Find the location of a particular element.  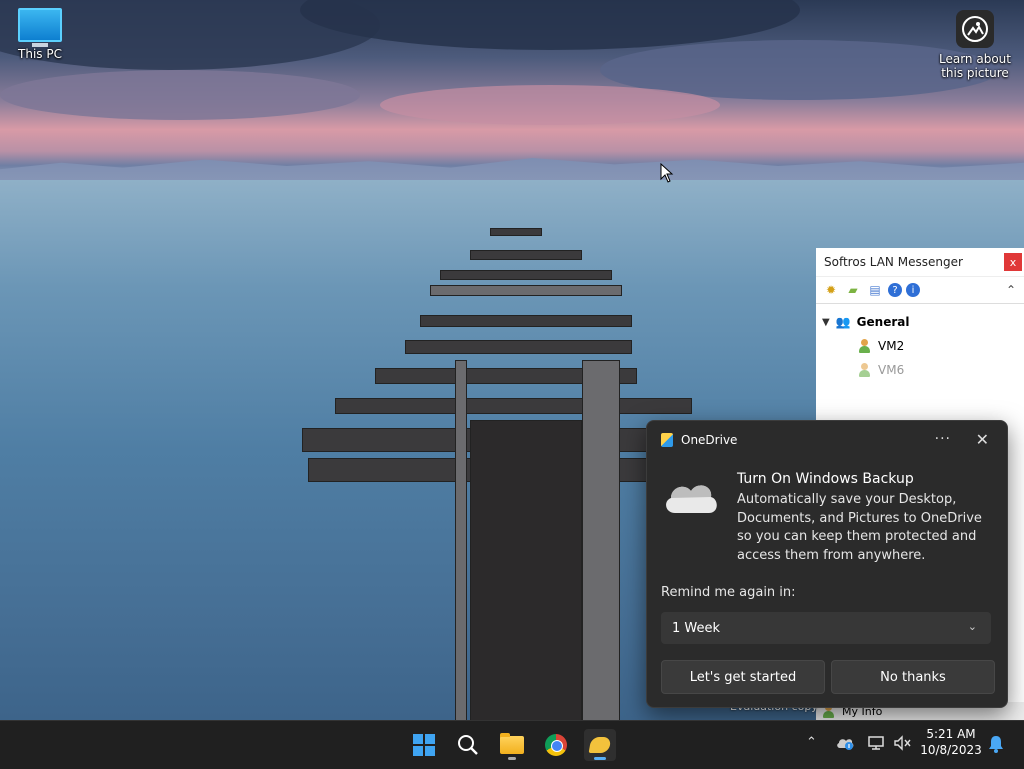

learn-about-picture-shortcut: Learn about this picture is located at coordinates (975, 45).